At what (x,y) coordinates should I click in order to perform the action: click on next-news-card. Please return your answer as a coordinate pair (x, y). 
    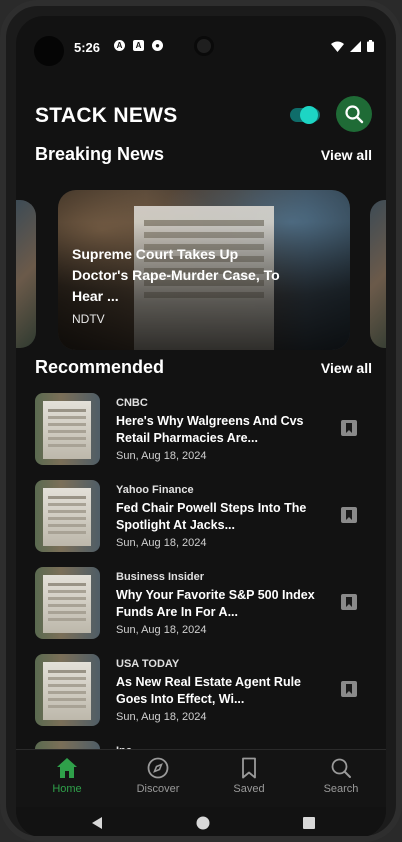
    Looking at the image, I should click on (378, 274).